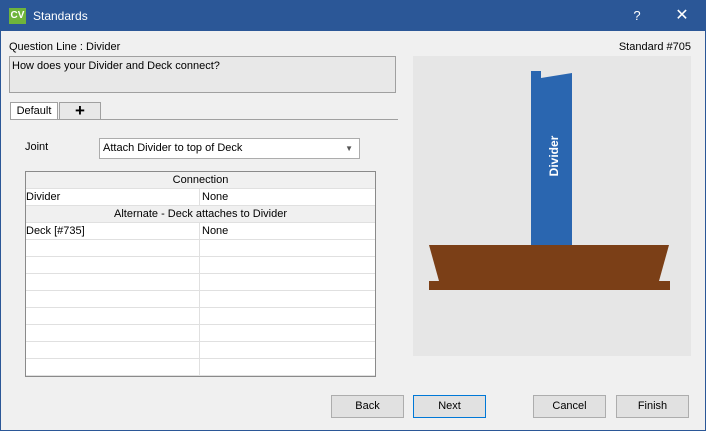 The image size is (706, 431). I want to click on help-button: ?, so click(637, 16).